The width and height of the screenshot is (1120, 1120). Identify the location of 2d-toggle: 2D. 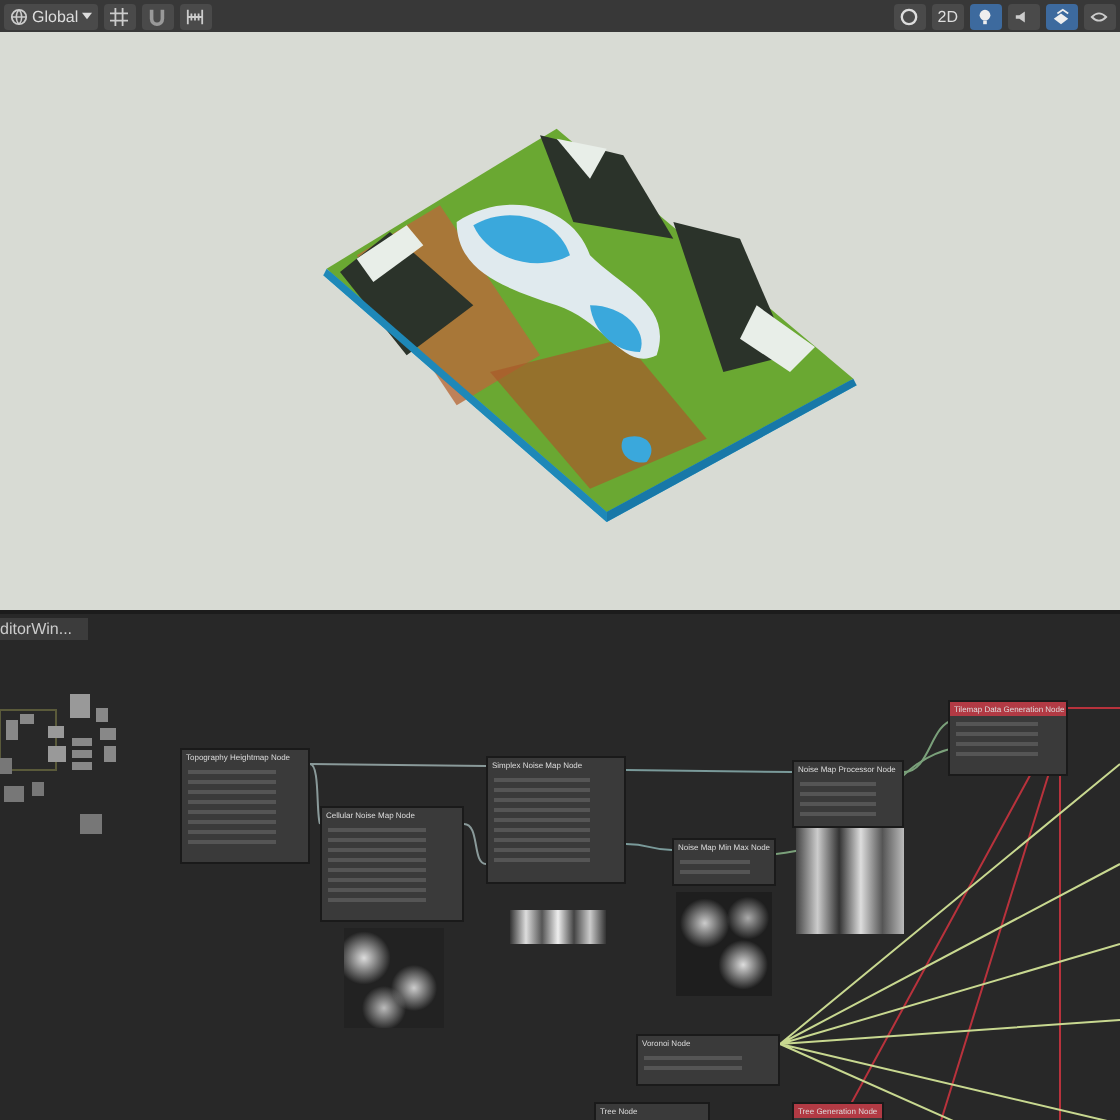
(947, 16).